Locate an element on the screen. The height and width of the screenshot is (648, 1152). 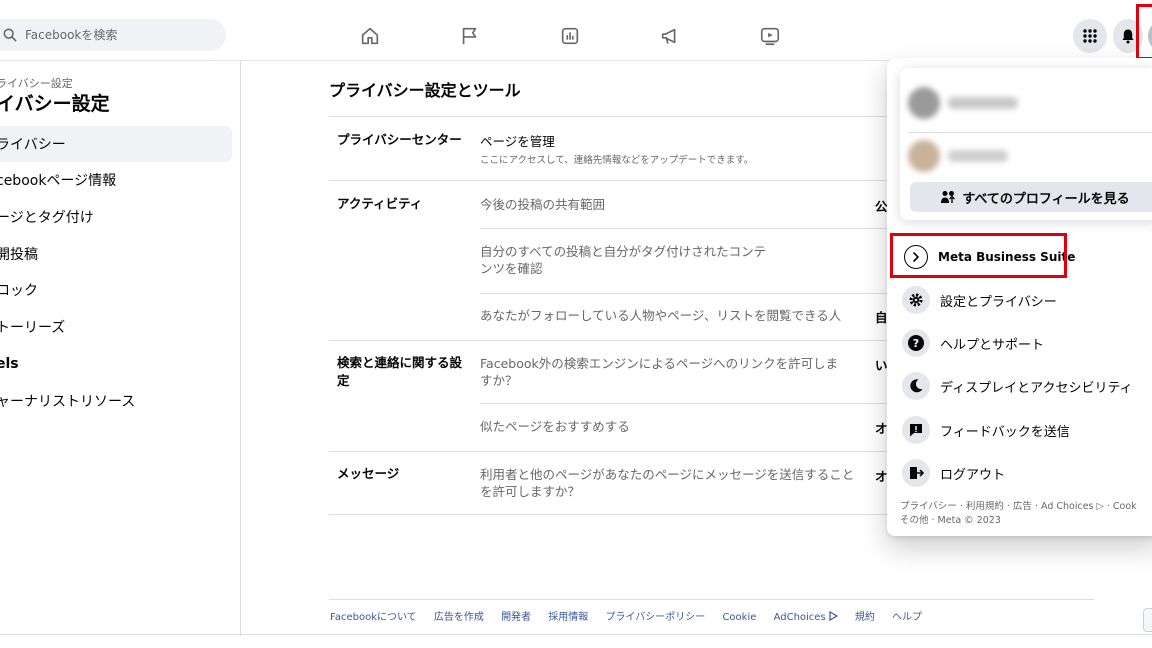
page-title: プライバシー設定とツール is located at coordinates (425, 90).